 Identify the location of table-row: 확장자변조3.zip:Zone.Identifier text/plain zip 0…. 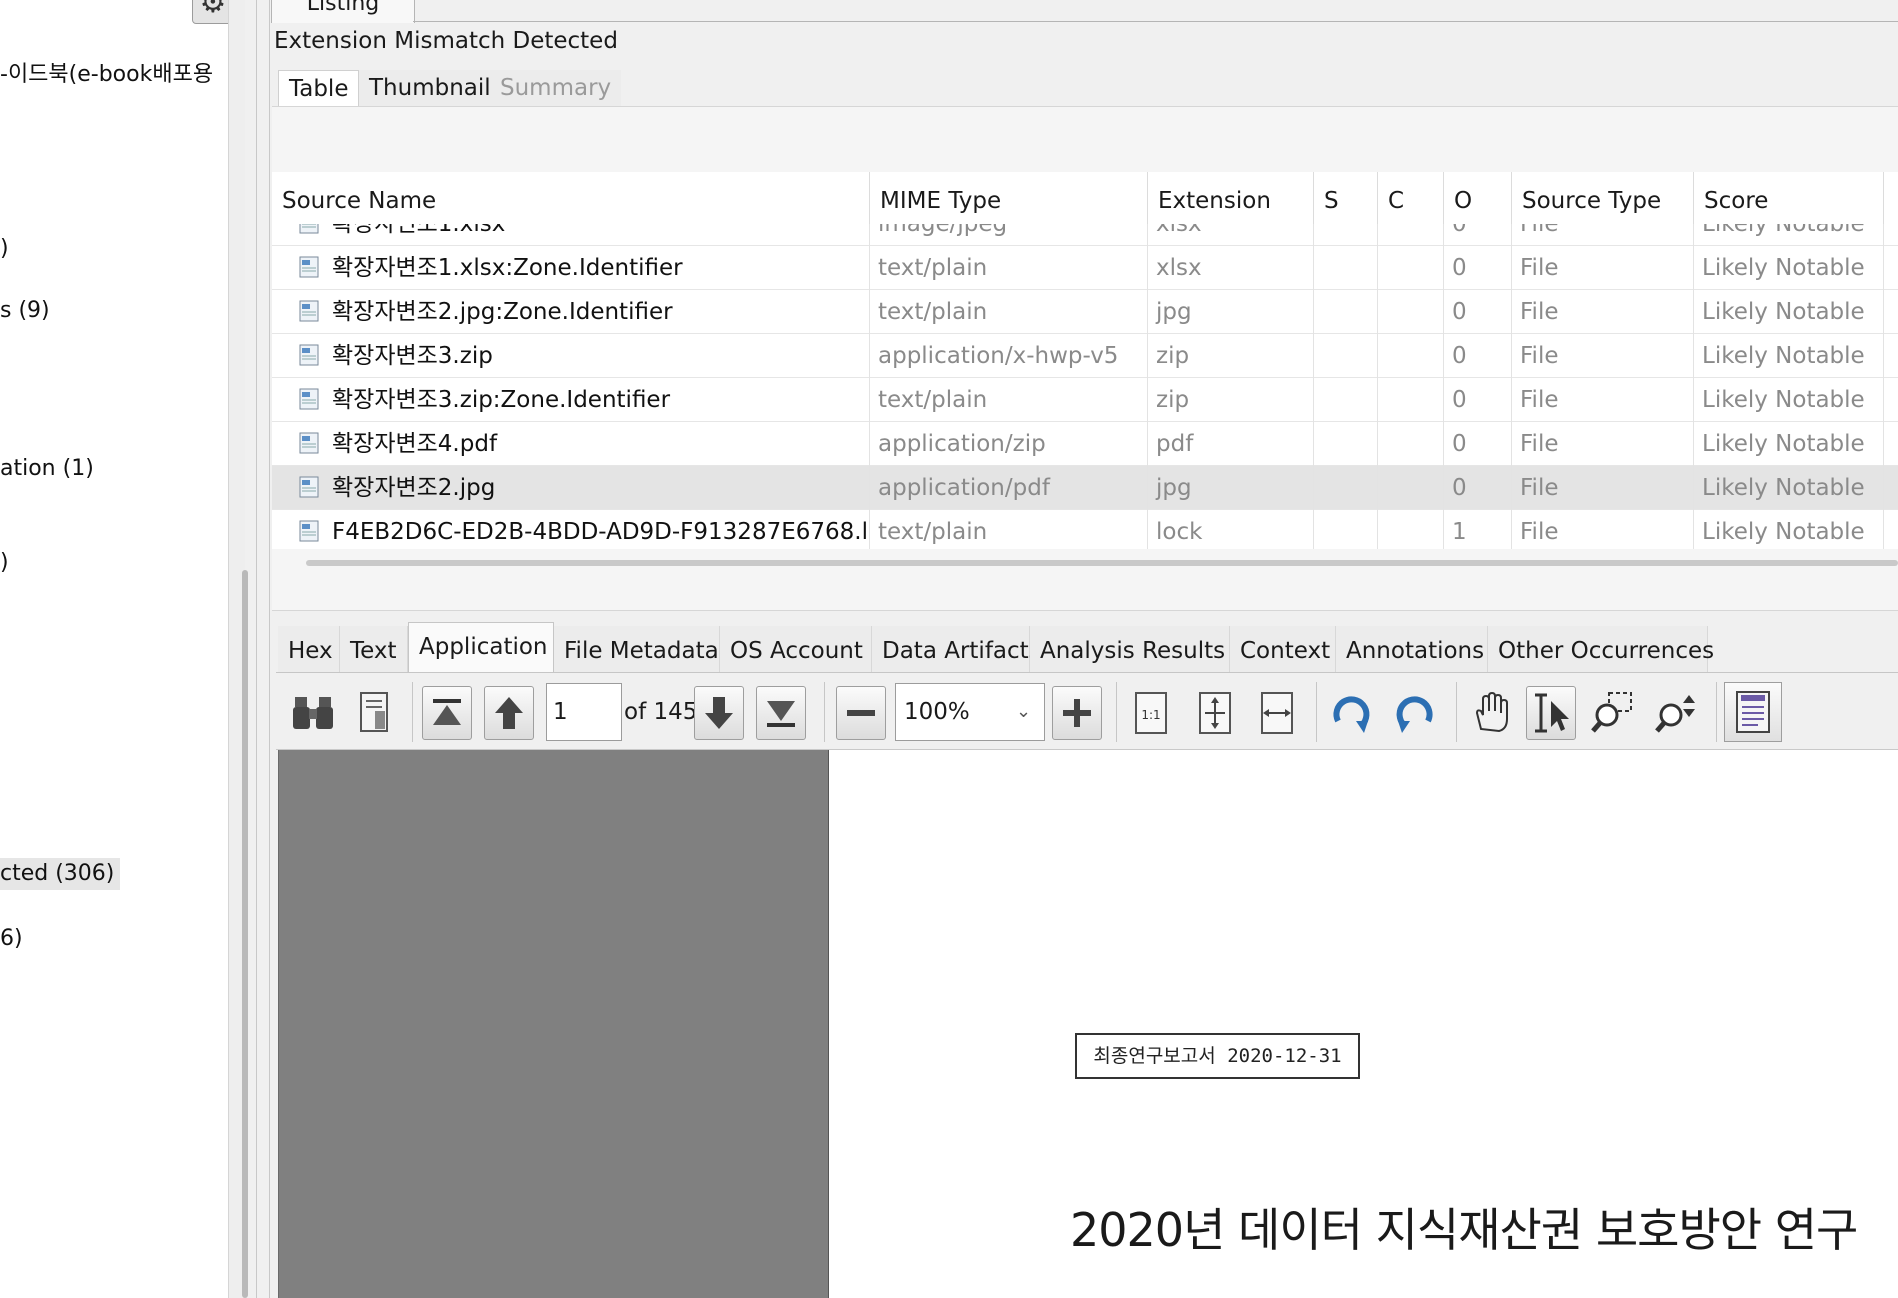
(1085, 400).